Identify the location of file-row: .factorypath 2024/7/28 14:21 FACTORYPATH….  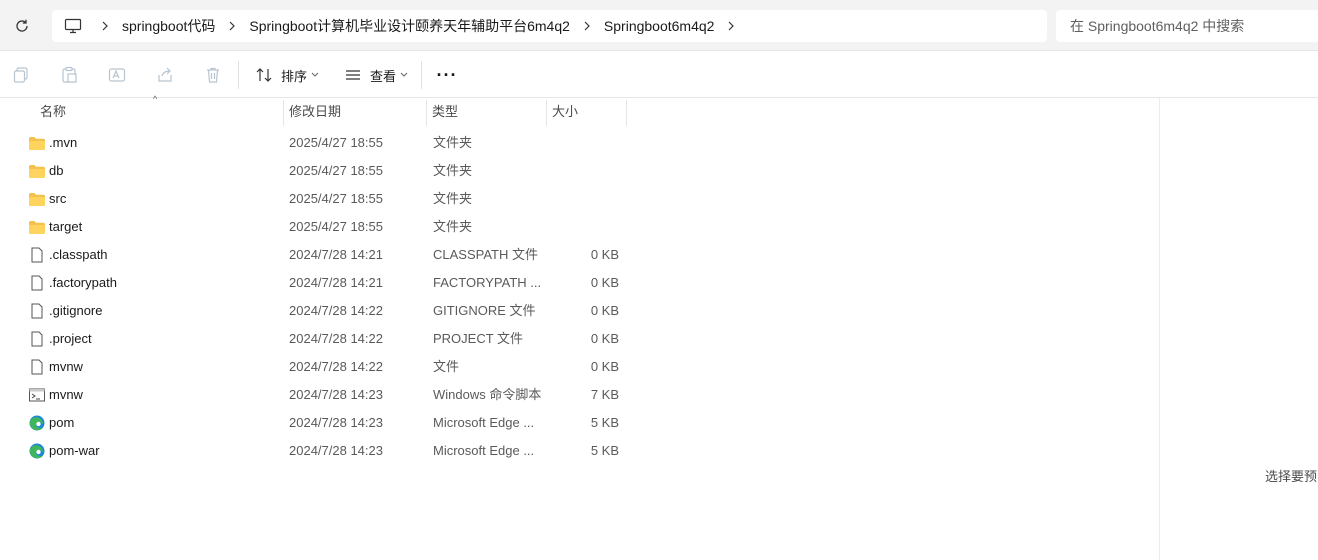
(580, 283).